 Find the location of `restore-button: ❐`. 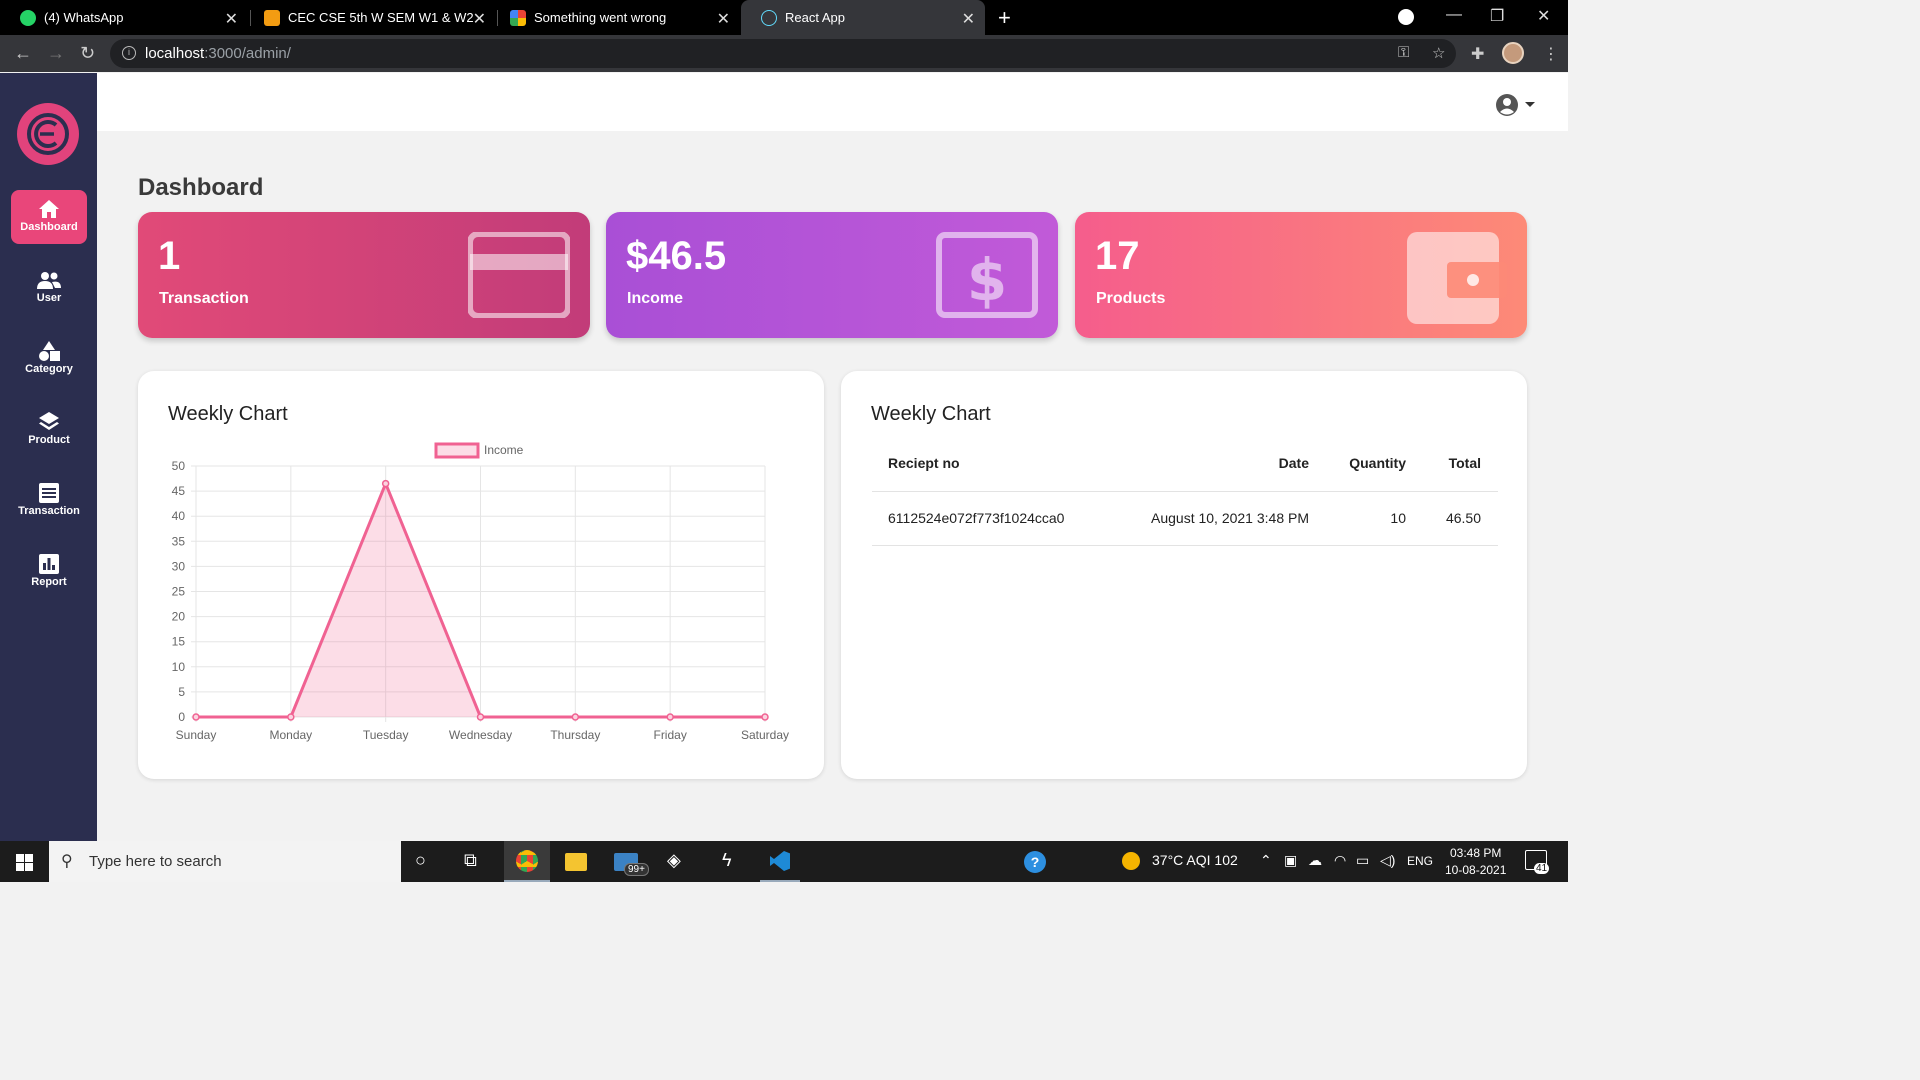

restore-button: ❐ is located at coordinates (1497, 16).